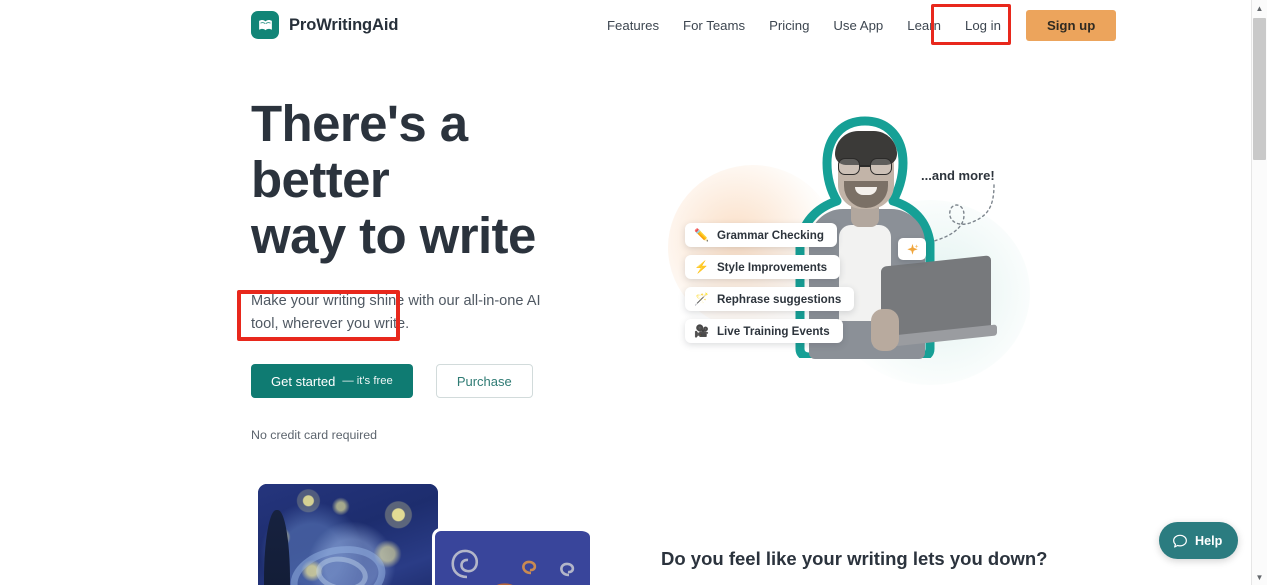  Describe the element at coordinates (513, 567) in the screenshot. I see `simplified-swirls` at that location.